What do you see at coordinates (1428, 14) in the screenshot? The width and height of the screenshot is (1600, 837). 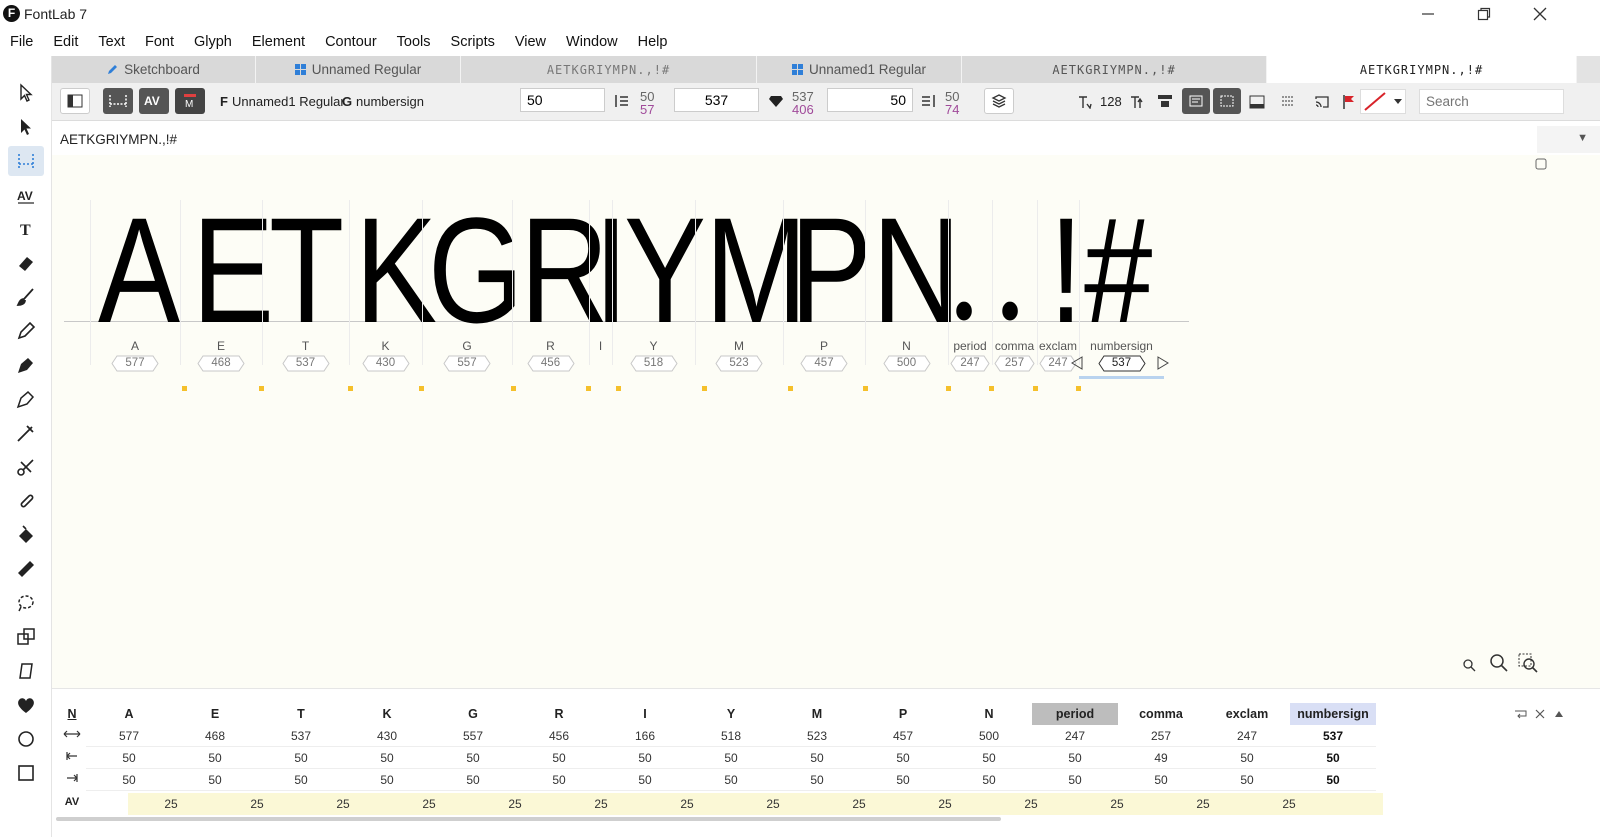 I see `minimize-button` at bounding box center [1428, 14].